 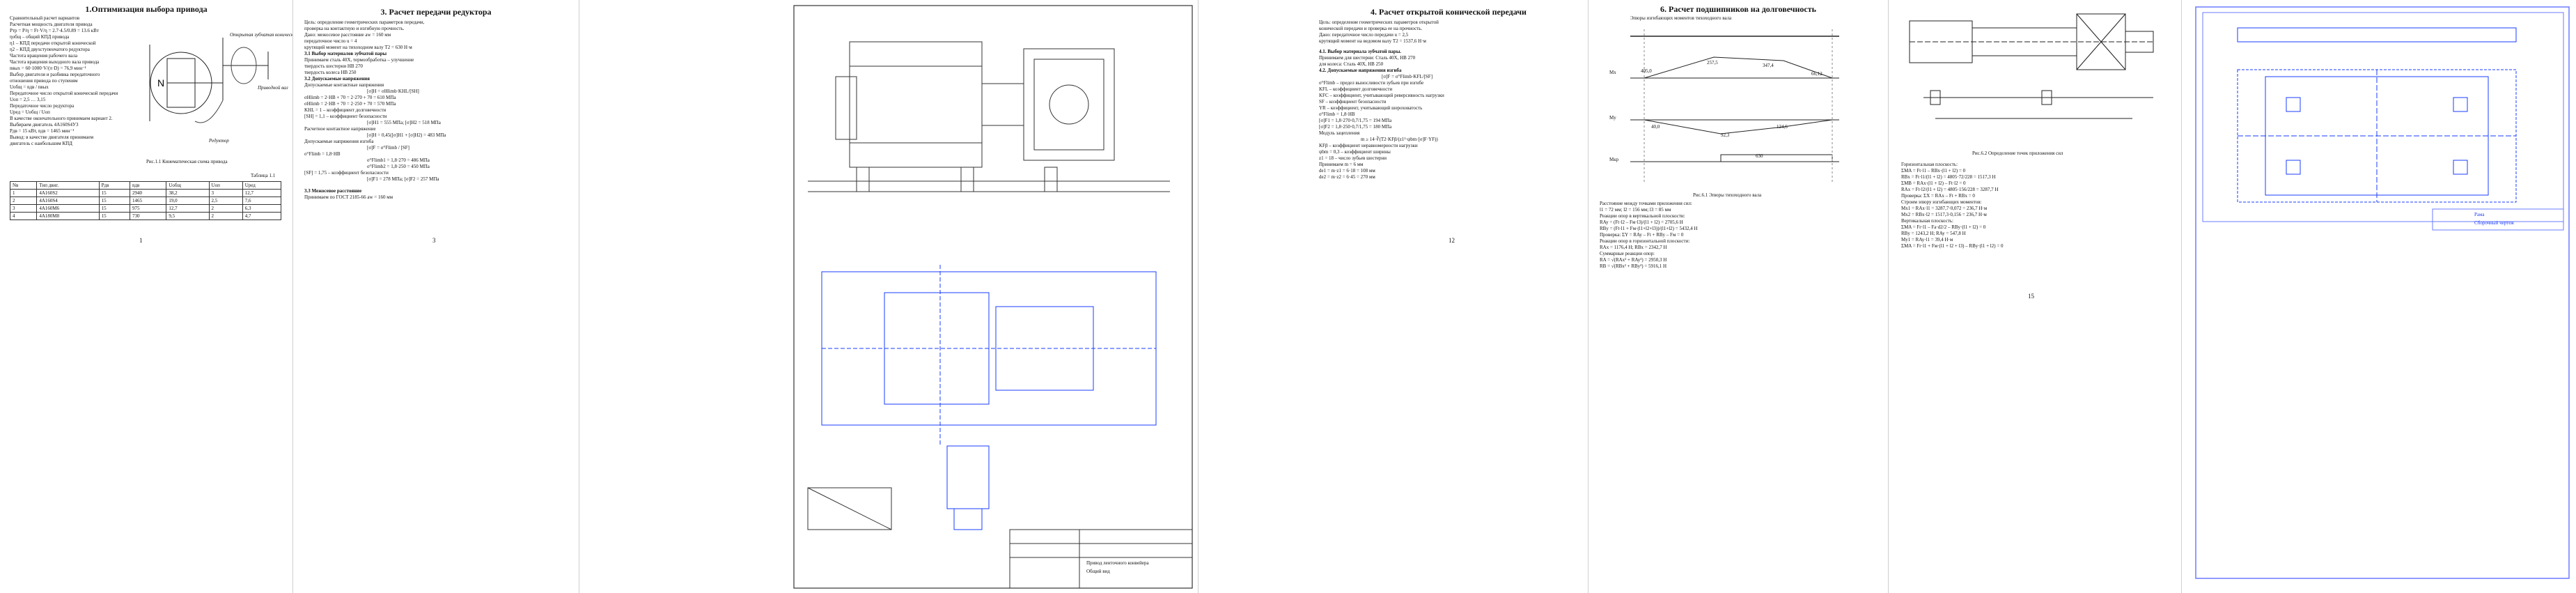 What do you see at coordinates (1452, 240) in the screenshot?
I see `page-number: 12` at bounding box center [1452, 240].